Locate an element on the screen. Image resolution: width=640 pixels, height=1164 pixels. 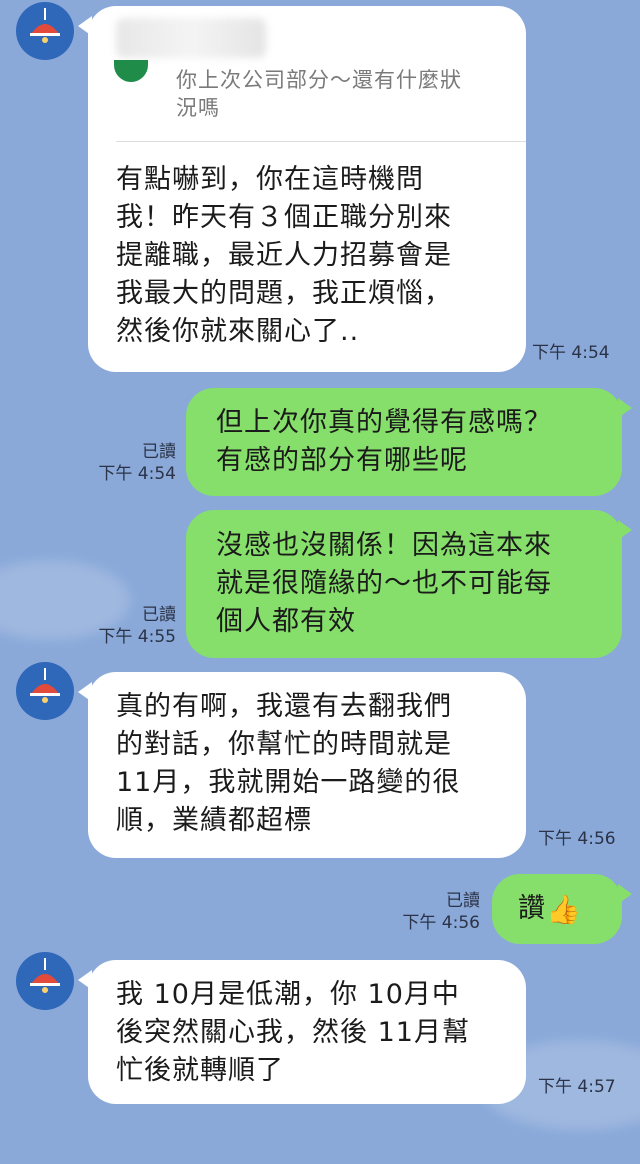
reply-divider is located at coordinates (321, 141).